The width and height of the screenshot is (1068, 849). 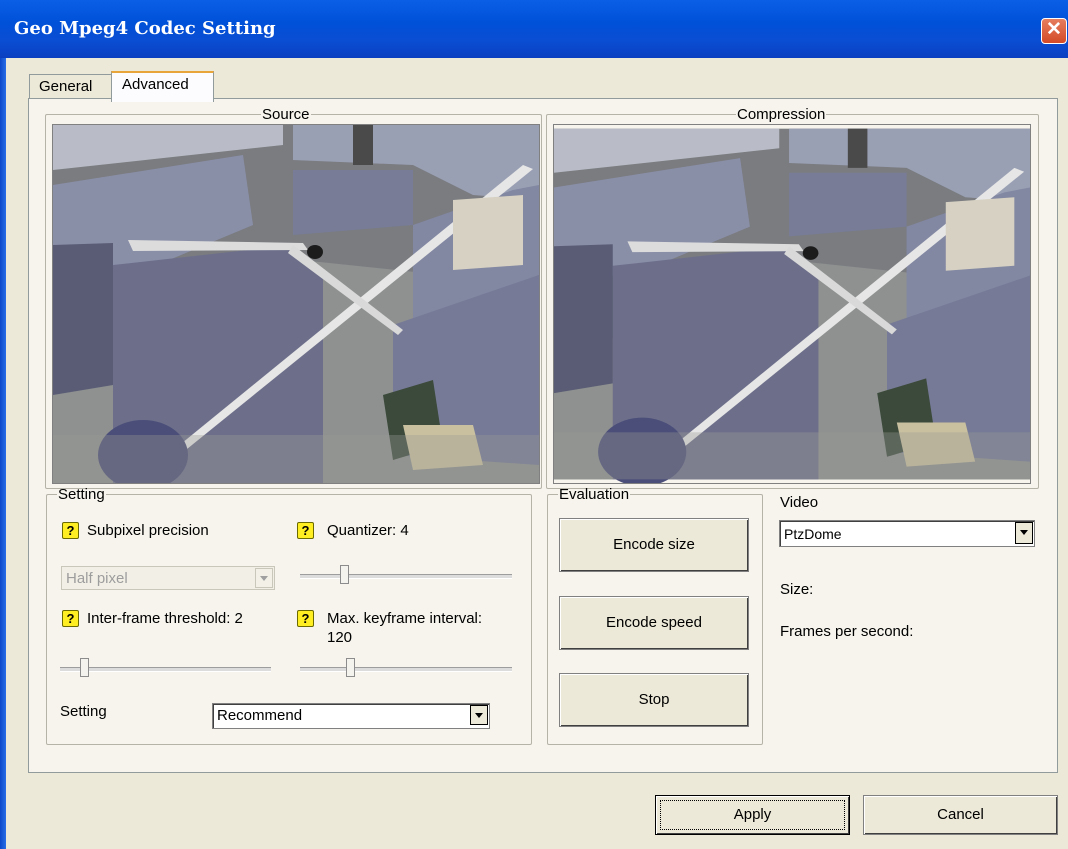 I want to click on cancel-button: Cancel, so click(x=960, y=815).